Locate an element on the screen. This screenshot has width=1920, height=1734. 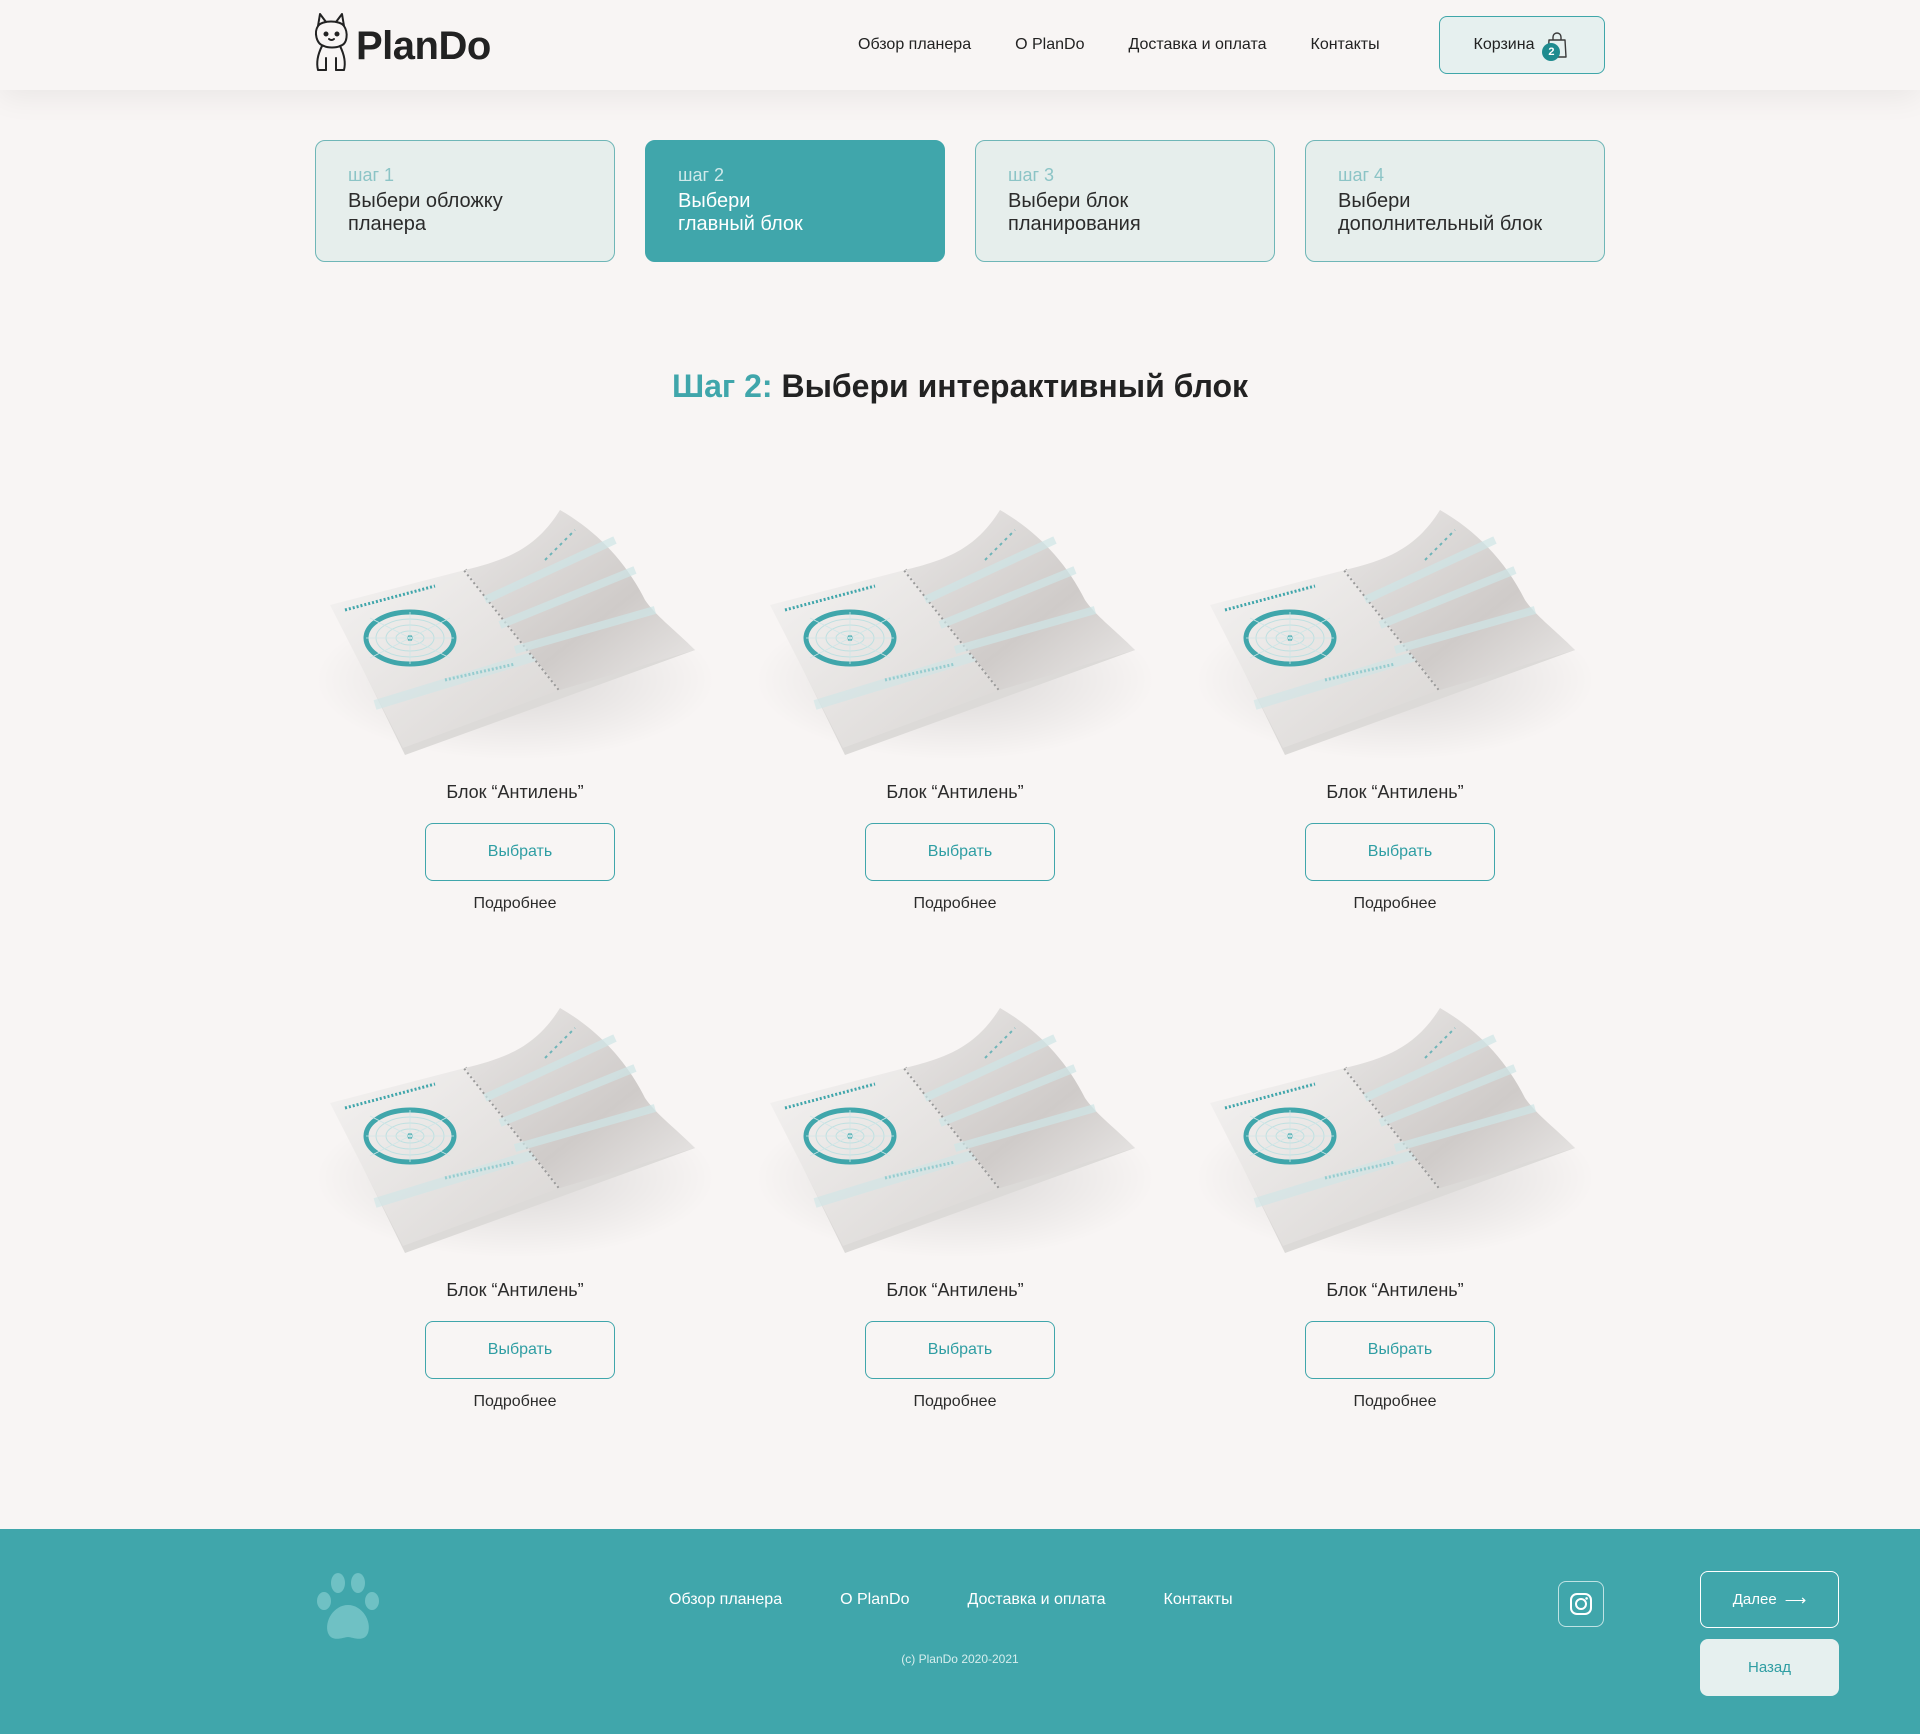
footer-nav-contacts: Контакты is located at coordinates (1198, 1600).